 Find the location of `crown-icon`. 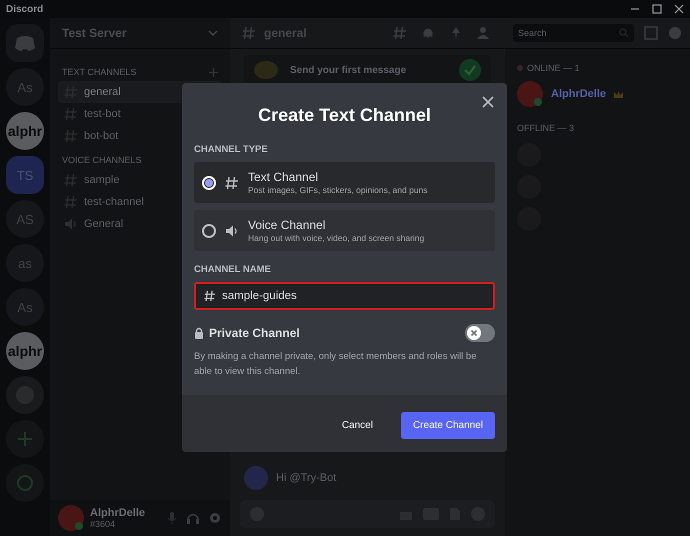

crown-icon is located at coordinates (619, 94).